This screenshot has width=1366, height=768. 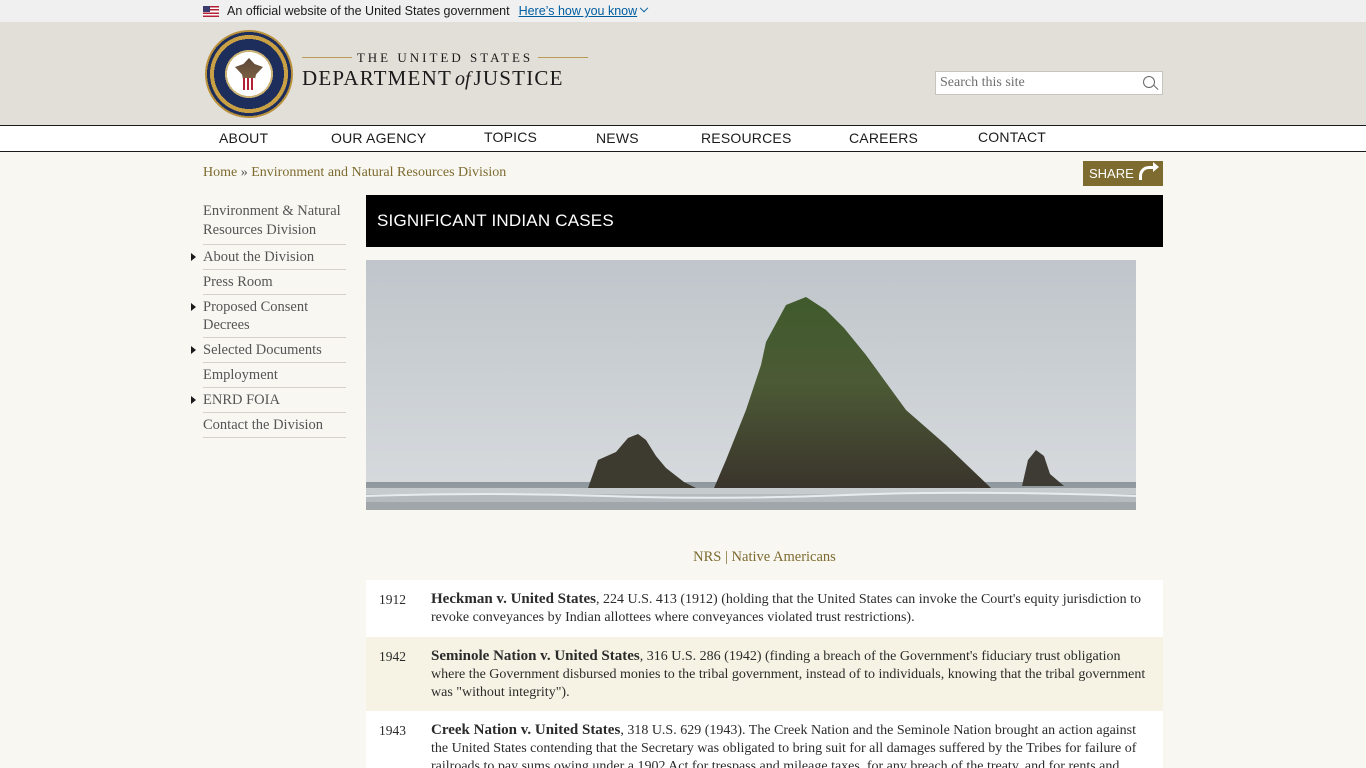 I want to click on nav-resources: RESOURCES, so click(x=746, y=138).